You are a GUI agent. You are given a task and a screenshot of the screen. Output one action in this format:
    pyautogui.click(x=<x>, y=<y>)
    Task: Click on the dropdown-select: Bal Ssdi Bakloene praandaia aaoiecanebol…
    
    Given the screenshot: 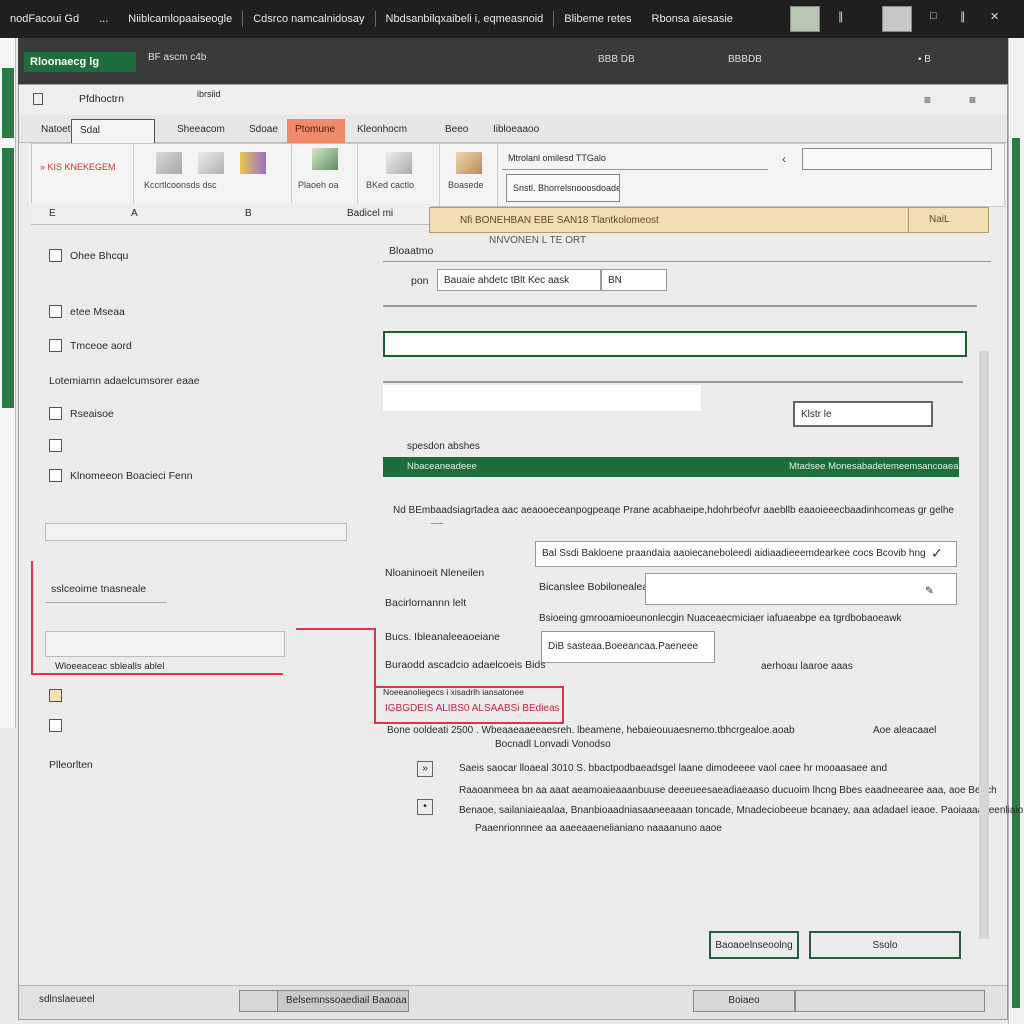 What is the action you would take?
    pyautogui.click(x=746, y=554)
    